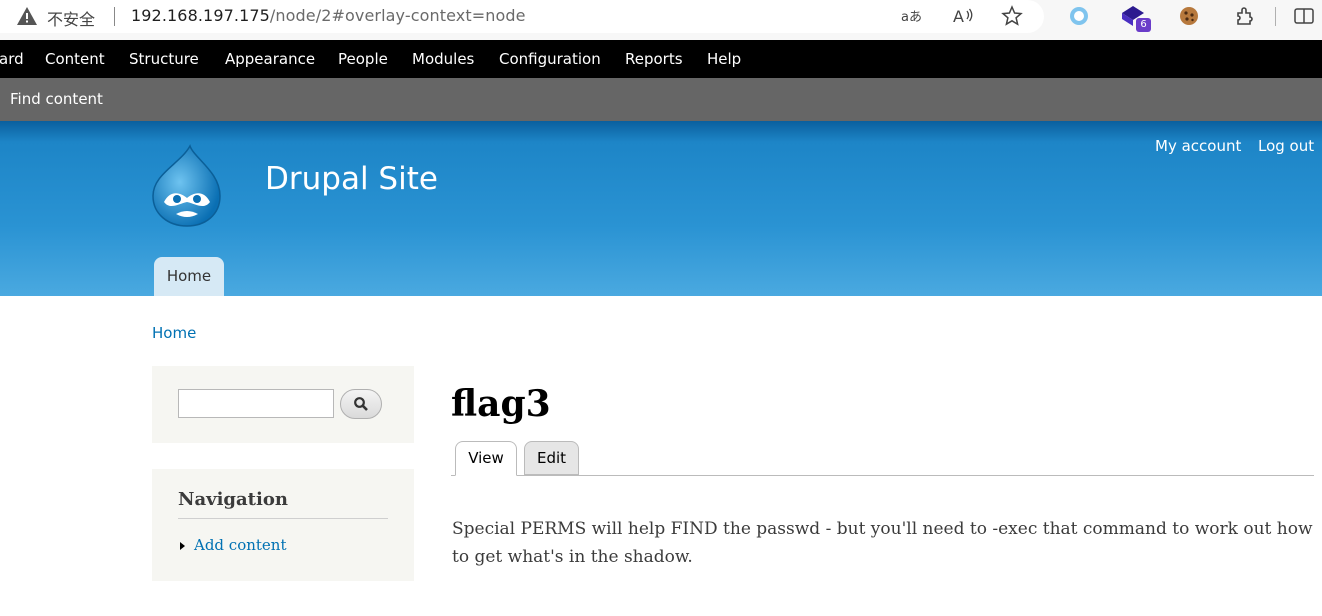 The height and width of the screenshot is (616, 1322). What do you see at coordinates (1275, 16) in the screenshot?
I see `toolbar-divider` at bounding box center [1275, 16].